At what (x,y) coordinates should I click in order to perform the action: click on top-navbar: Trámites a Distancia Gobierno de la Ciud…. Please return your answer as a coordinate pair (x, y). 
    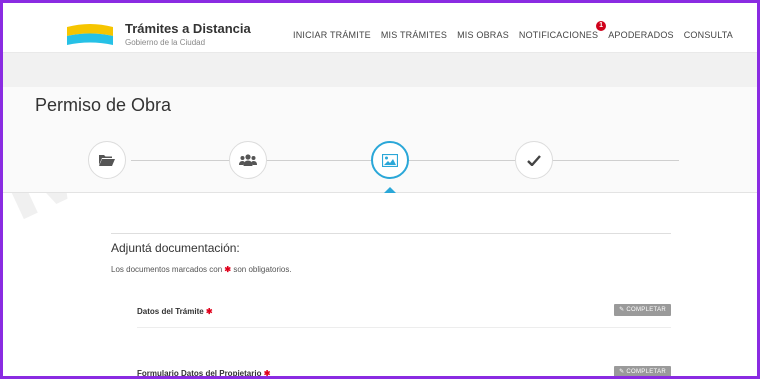
    Looking at the image, I should click on (380, 28).